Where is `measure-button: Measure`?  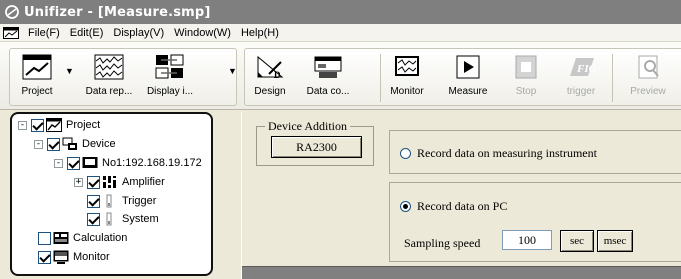
measure-button: Measure is located at coordinates (468, 76).